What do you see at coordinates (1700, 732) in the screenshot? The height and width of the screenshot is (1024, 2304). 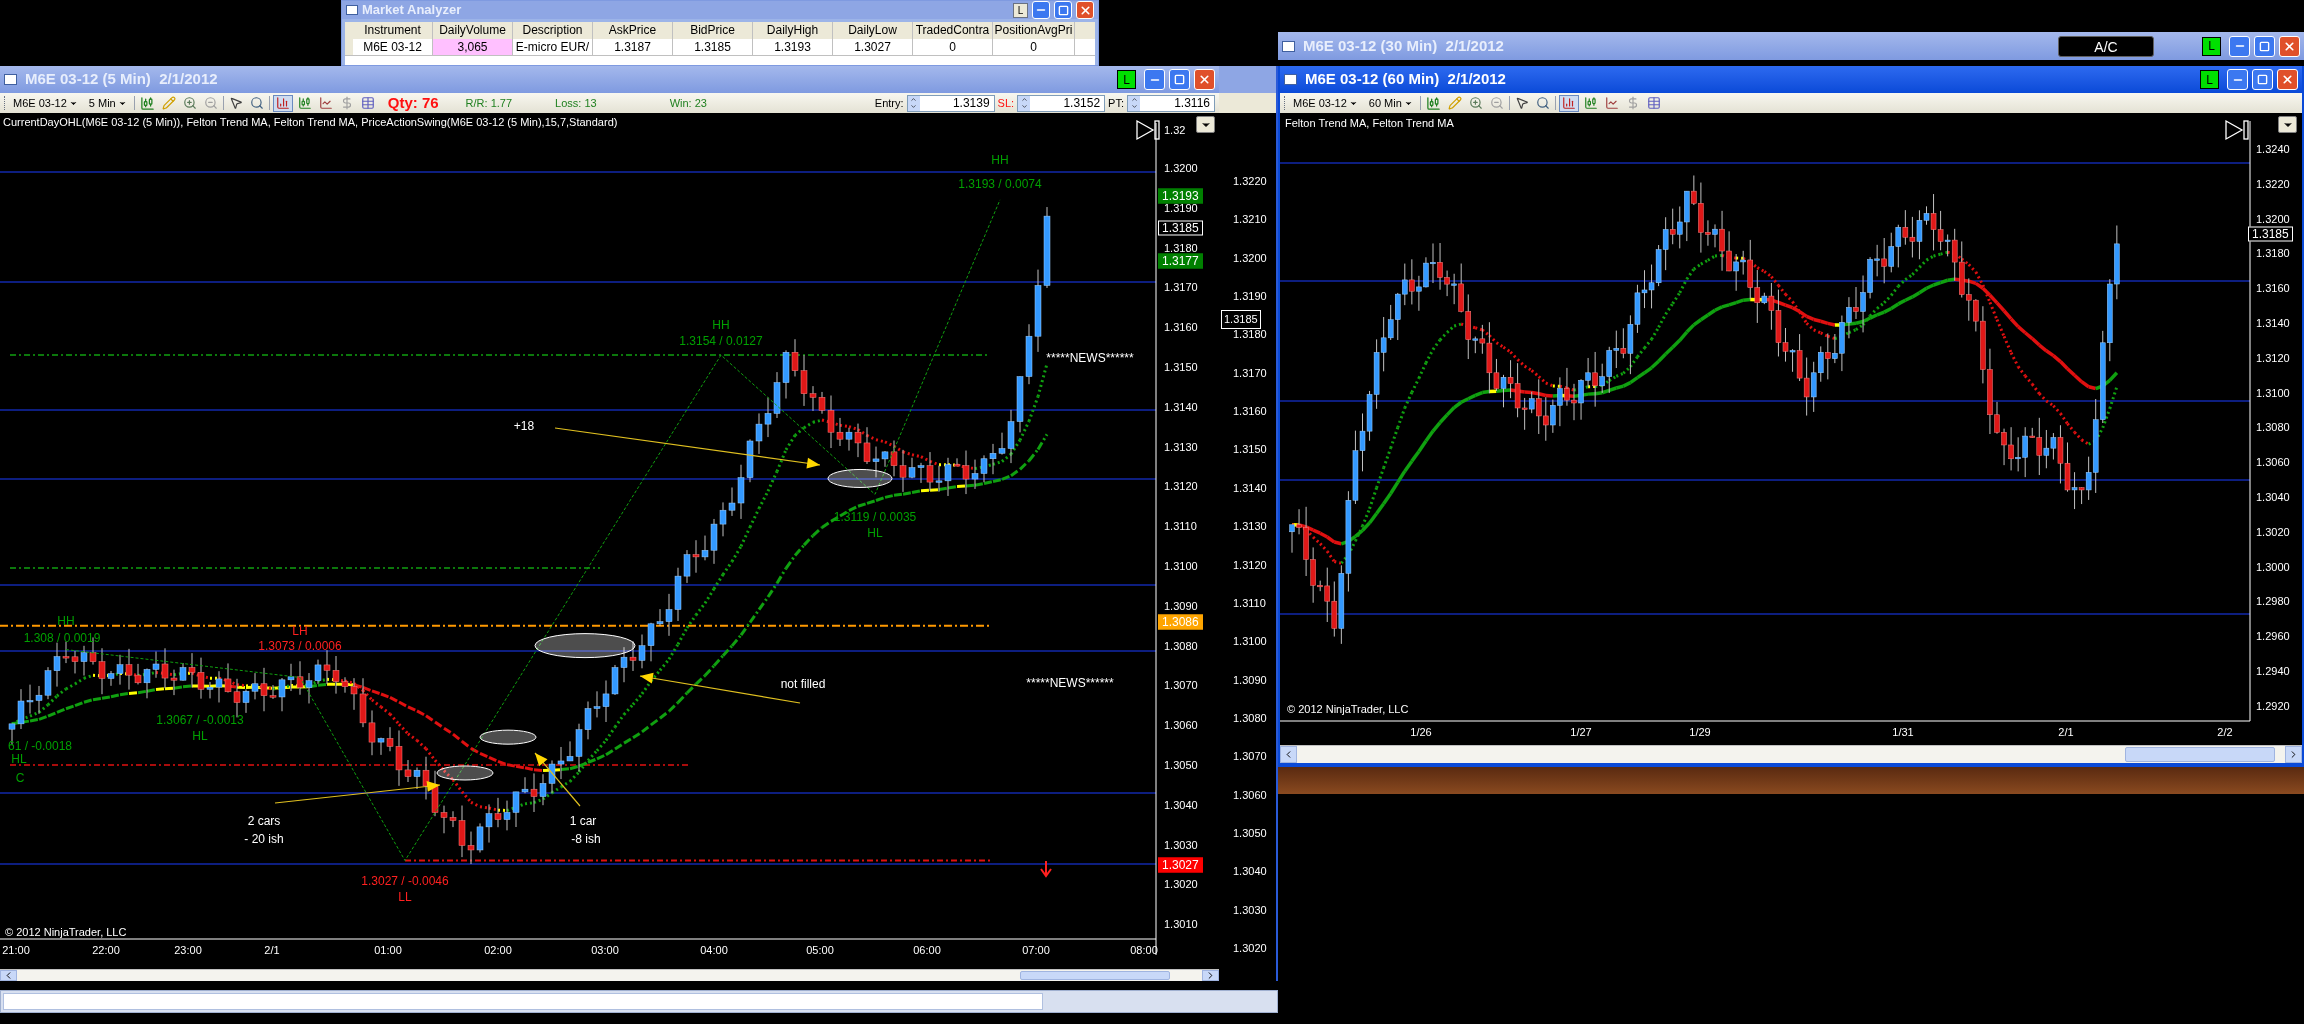 I see `time-axis-label: 1/29` at bounding box center [1700, 732].